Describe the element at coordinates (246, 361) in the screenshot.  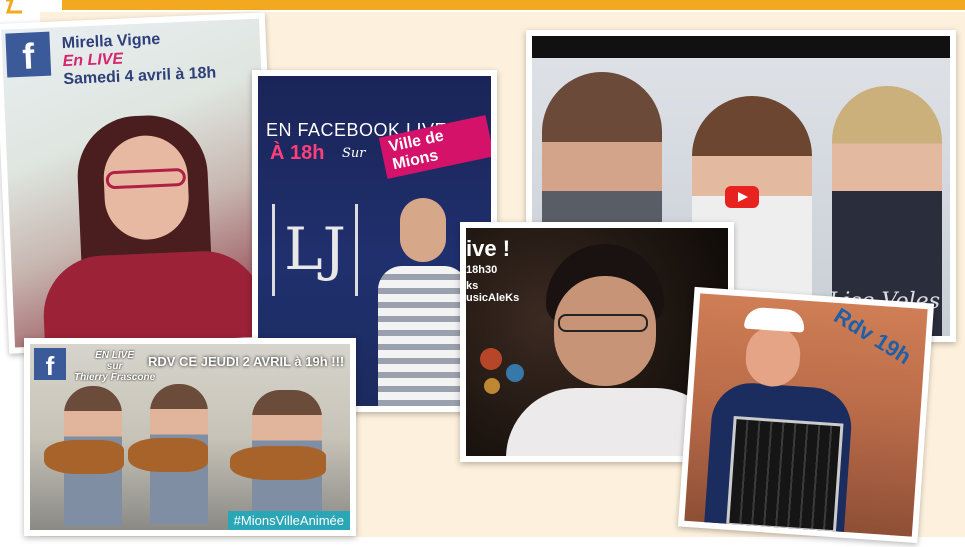
I see `guitar-rdv: RDV CE JEUDI 2 AVRIL à 19h !!!` at that location.